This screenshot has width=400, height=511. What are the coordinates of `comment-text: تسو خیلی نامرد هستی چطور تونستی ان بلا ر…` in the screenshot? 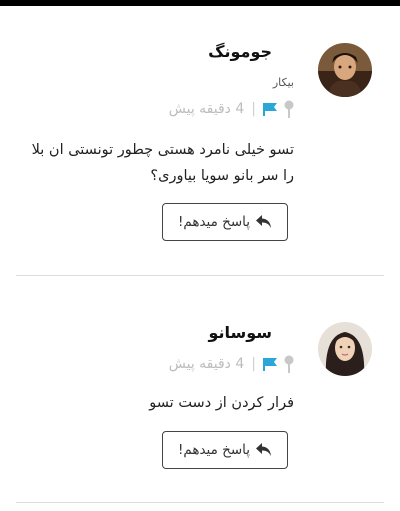 It's located at (162, 163).